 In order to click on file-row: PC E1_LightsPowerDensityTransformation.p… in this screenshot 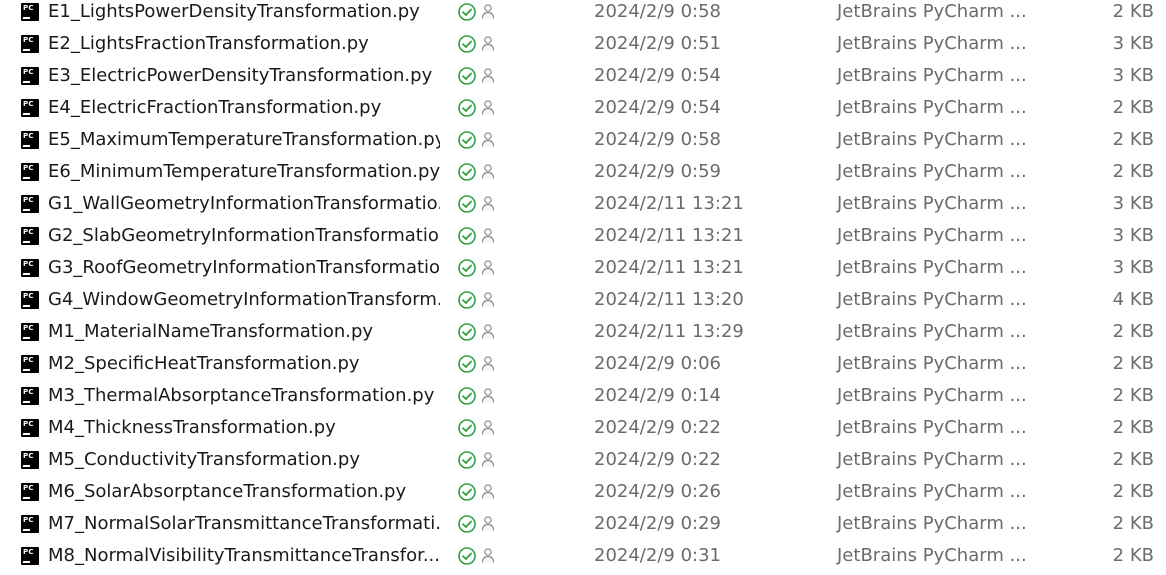, I will do `click(583, 14)`.